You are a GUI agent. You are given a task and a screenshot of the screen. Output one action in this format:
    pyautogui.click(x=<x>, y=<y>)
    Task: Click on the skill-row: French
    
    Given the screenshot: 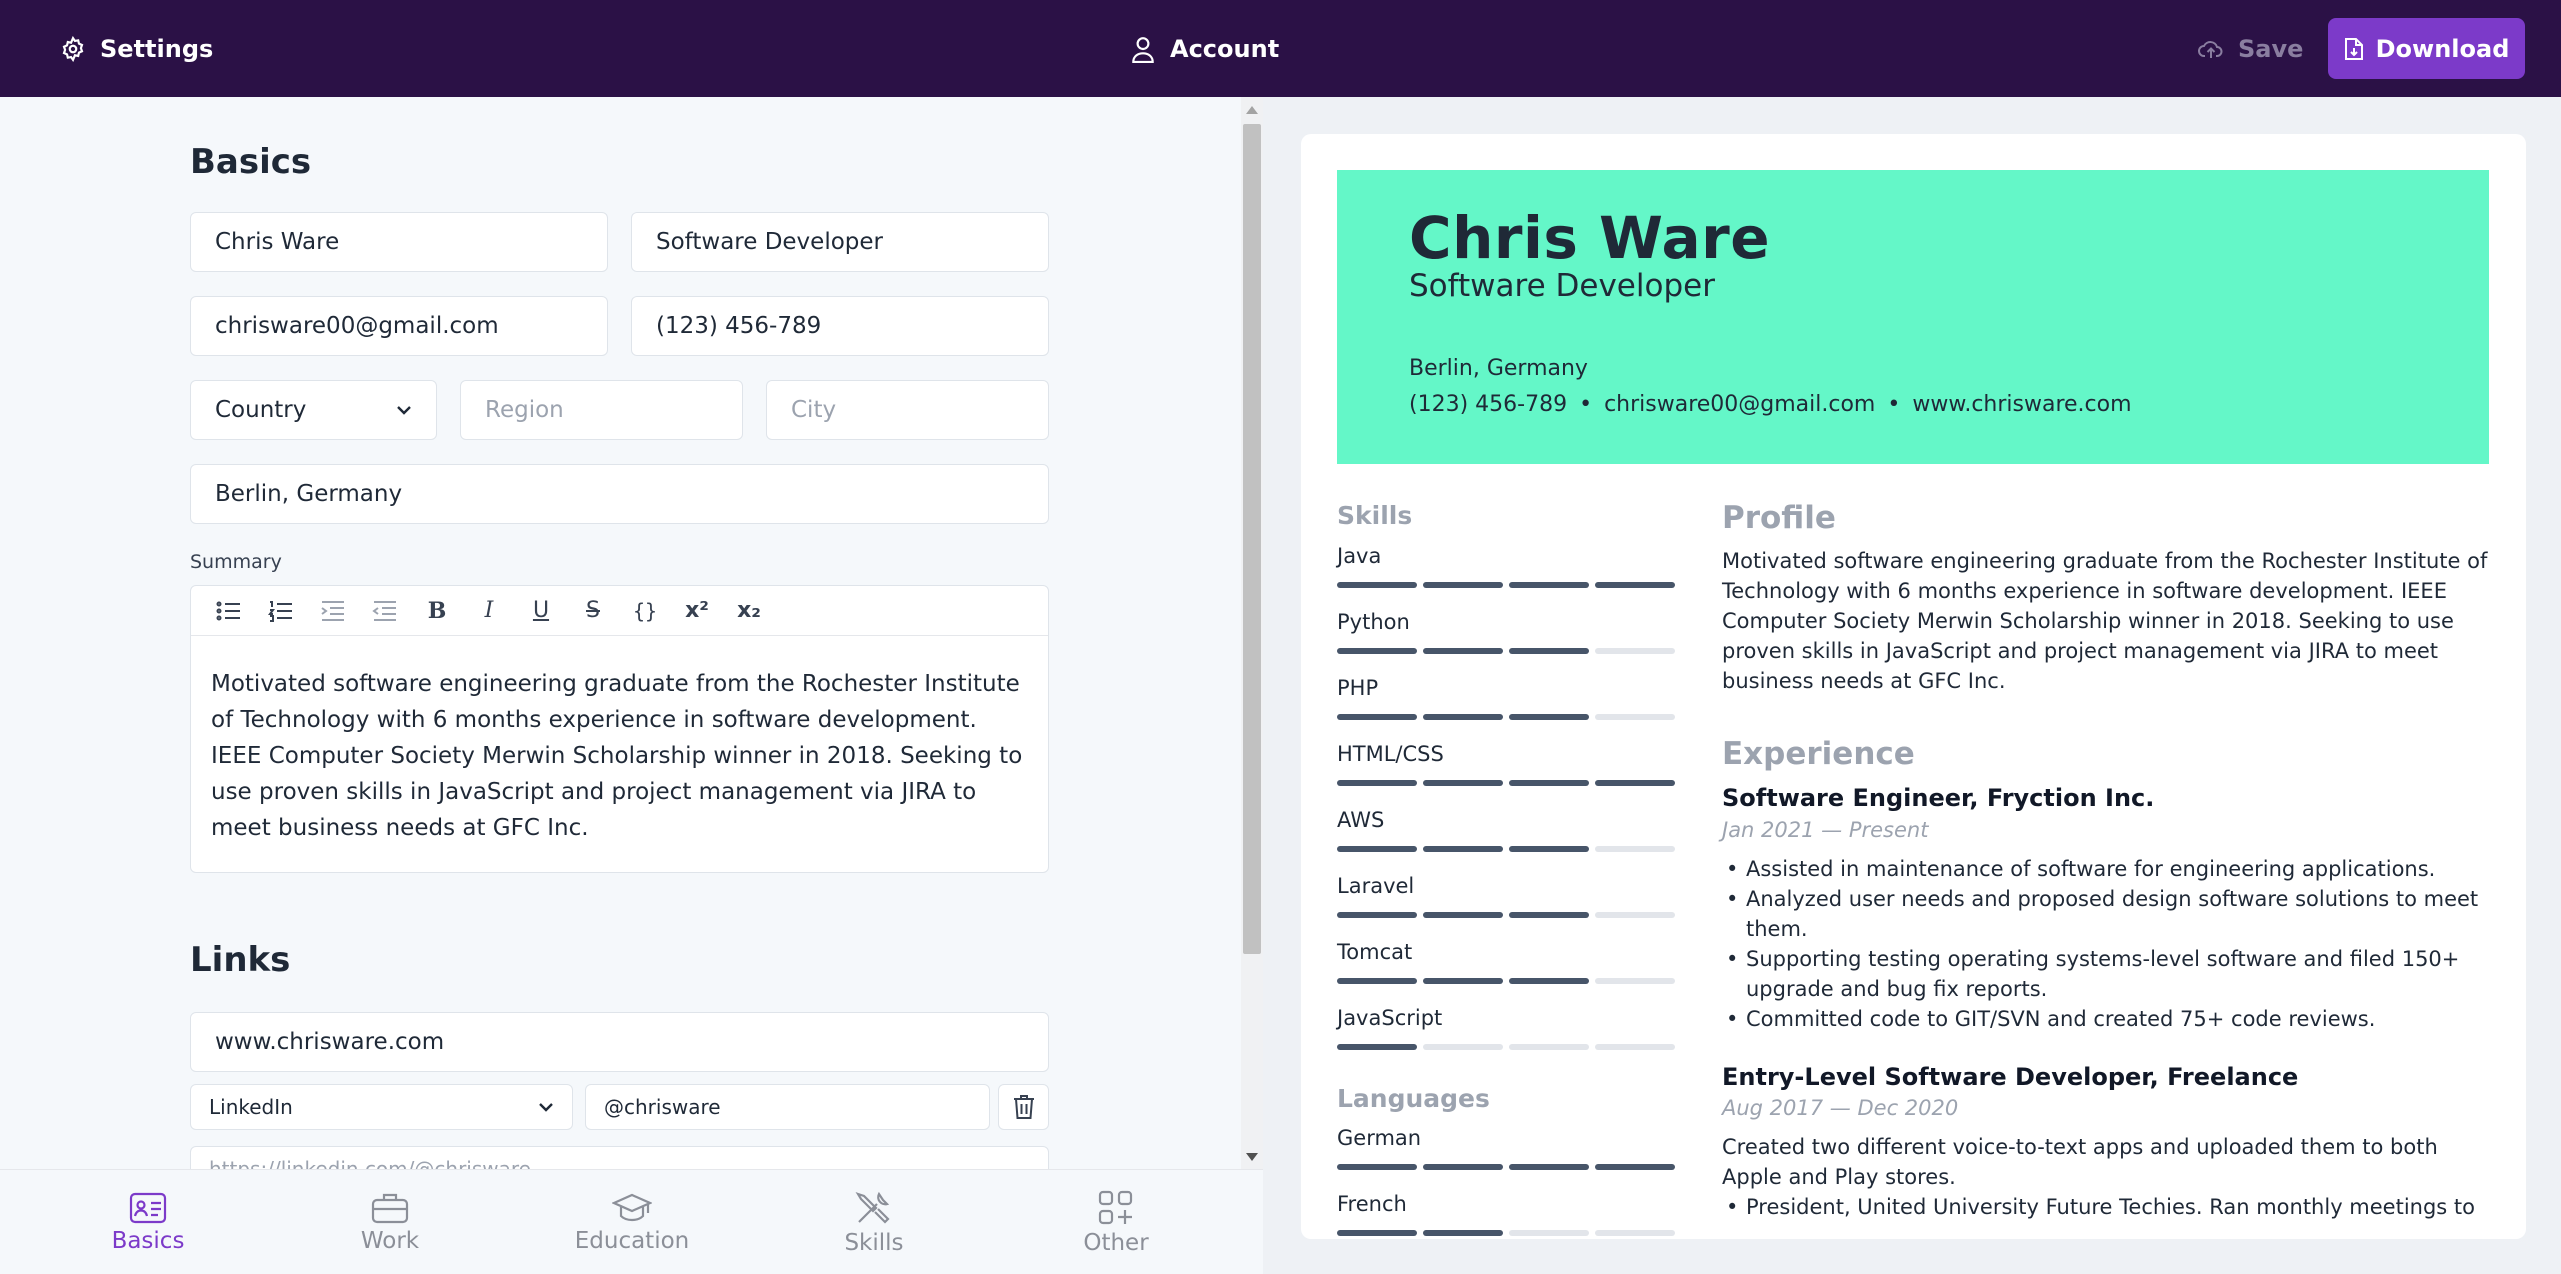 What is the action you would take?
    pyautogui.click(x=1506, y=1214)
    